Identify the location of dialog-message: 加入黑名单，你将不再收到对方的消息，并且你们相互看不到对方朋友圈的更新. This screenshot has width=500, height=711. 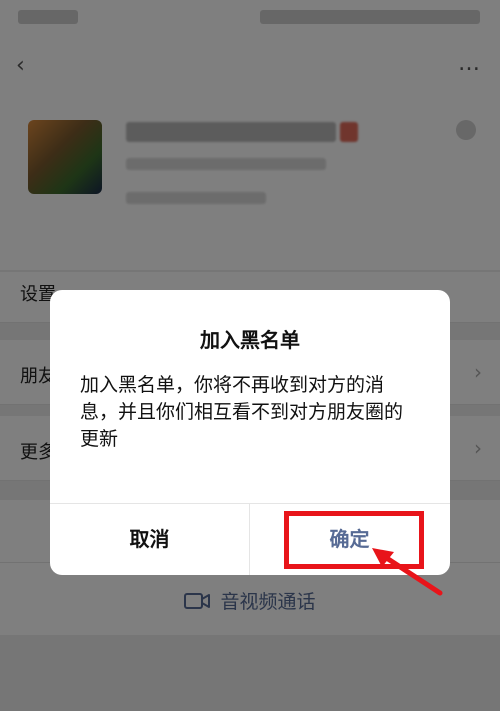
(242, 412).